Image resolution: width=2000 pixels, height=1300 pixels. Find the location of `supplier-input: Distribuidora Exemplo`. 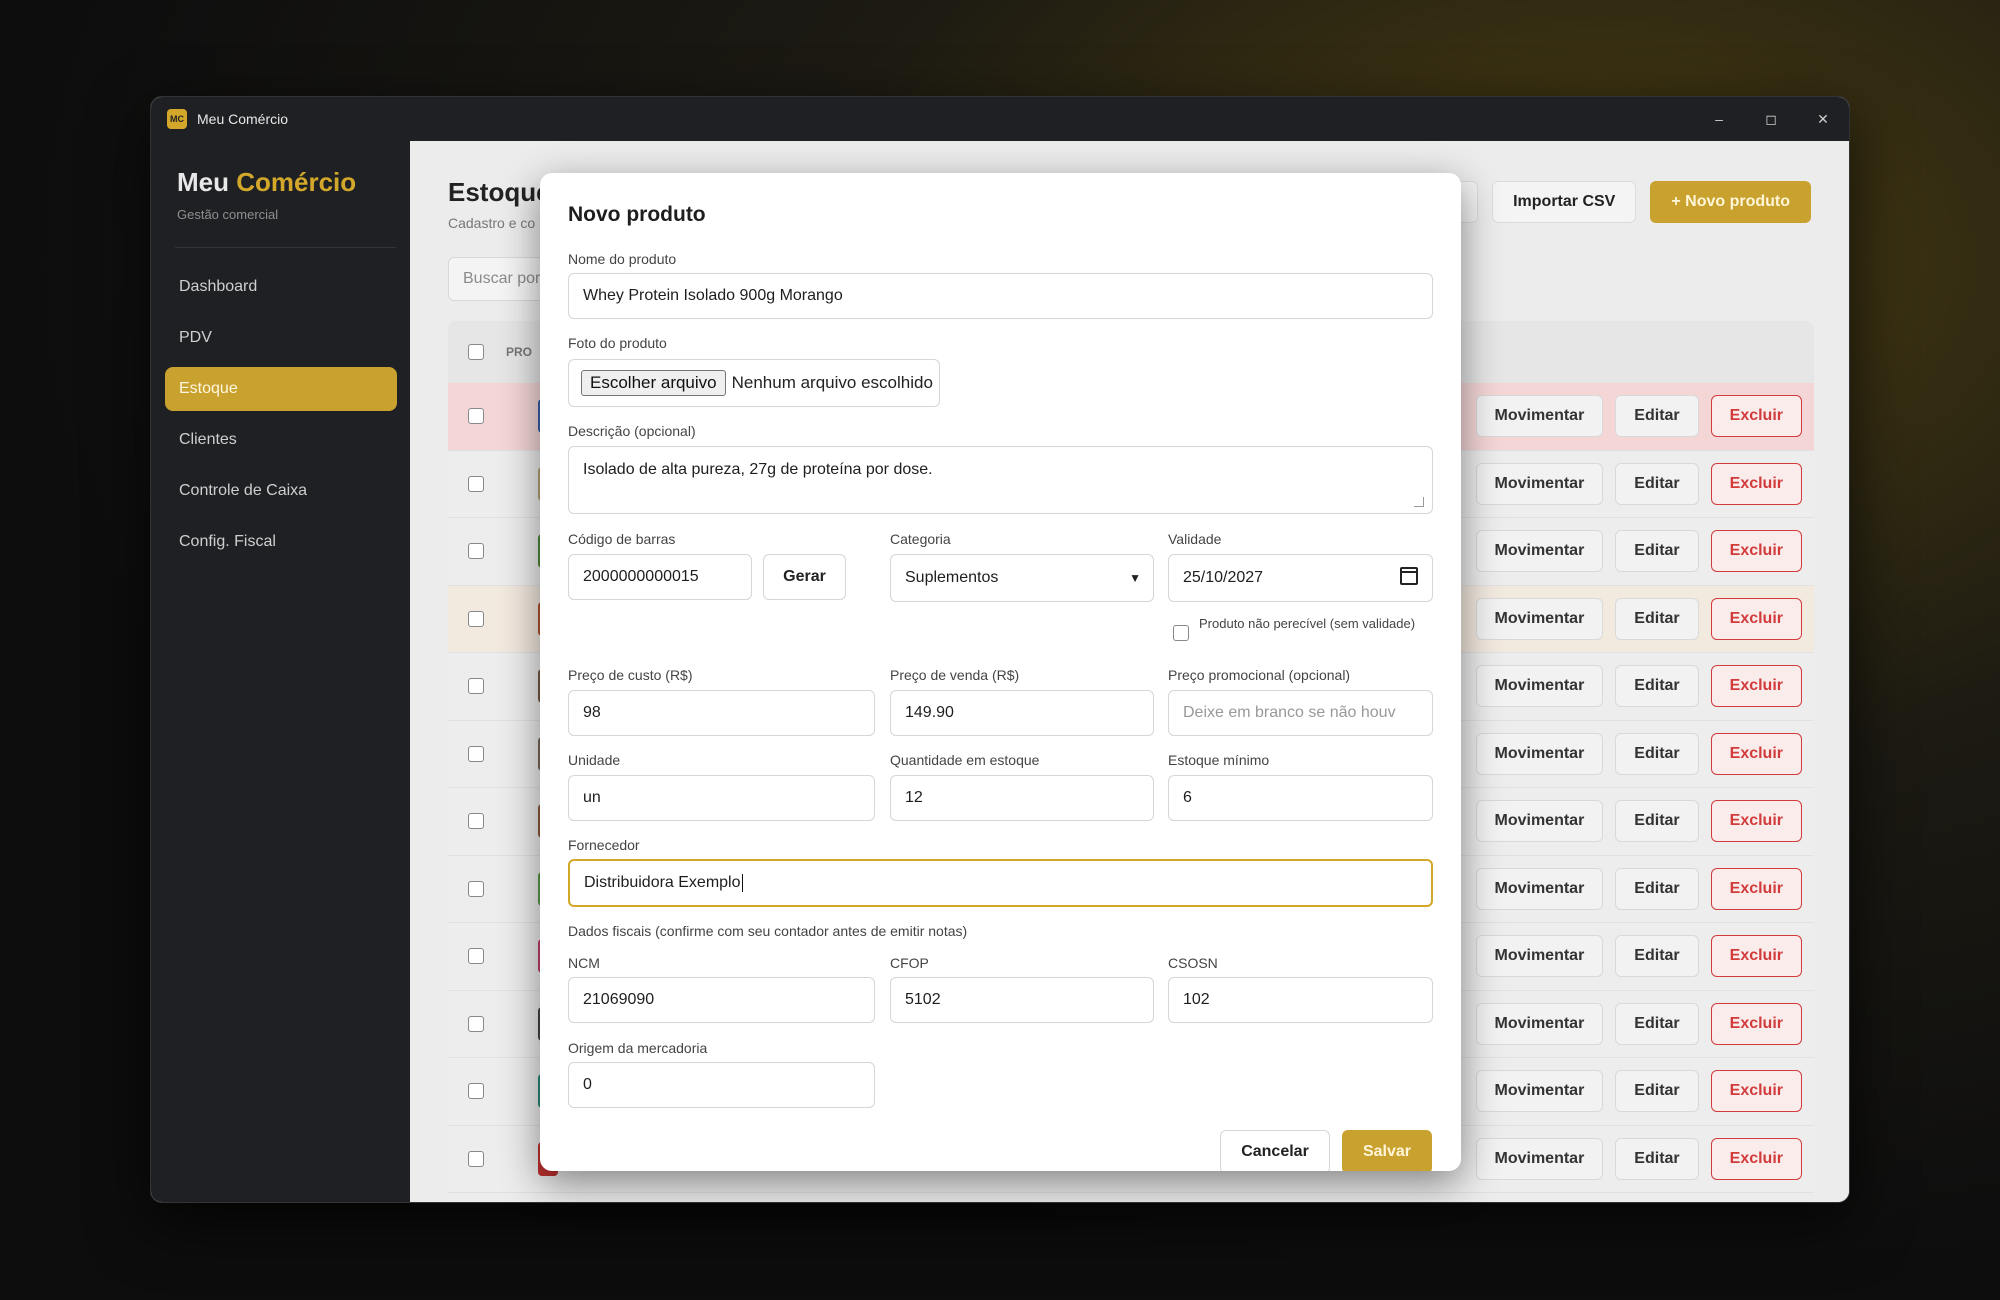

supplier-input: Distribuidora Exemplo is located at coordinates (1000, 883).